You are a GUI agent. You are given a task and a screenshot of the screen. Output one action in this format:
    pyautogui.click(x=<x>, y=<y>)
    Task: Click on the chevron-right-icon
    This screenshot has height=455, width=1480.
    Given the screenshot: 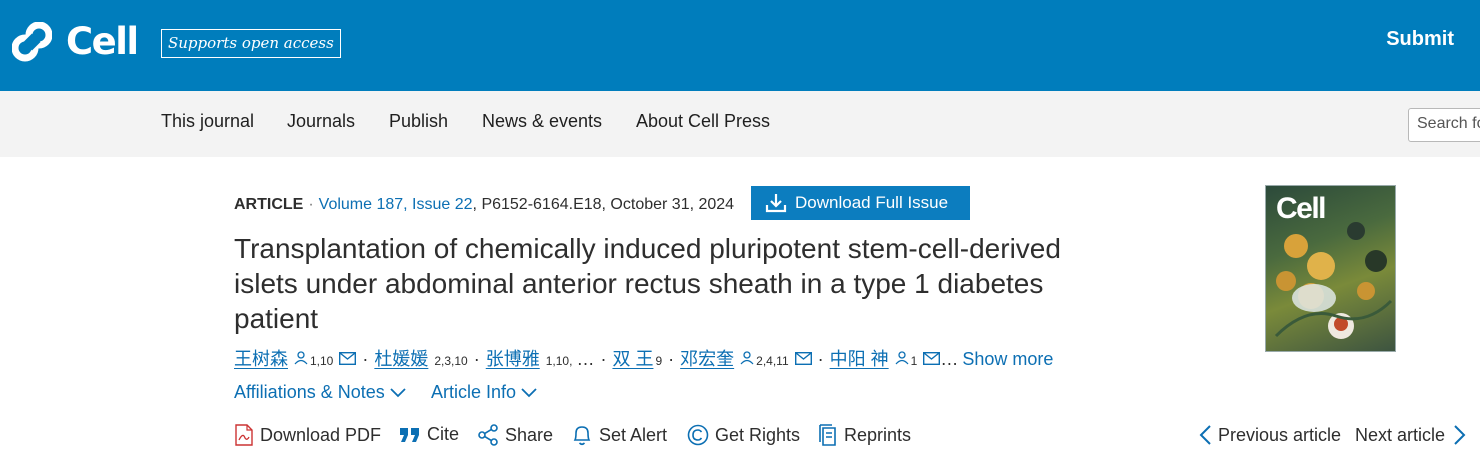 What is the action you would take?
    pyautogui.click(x=1460, y=435)
    